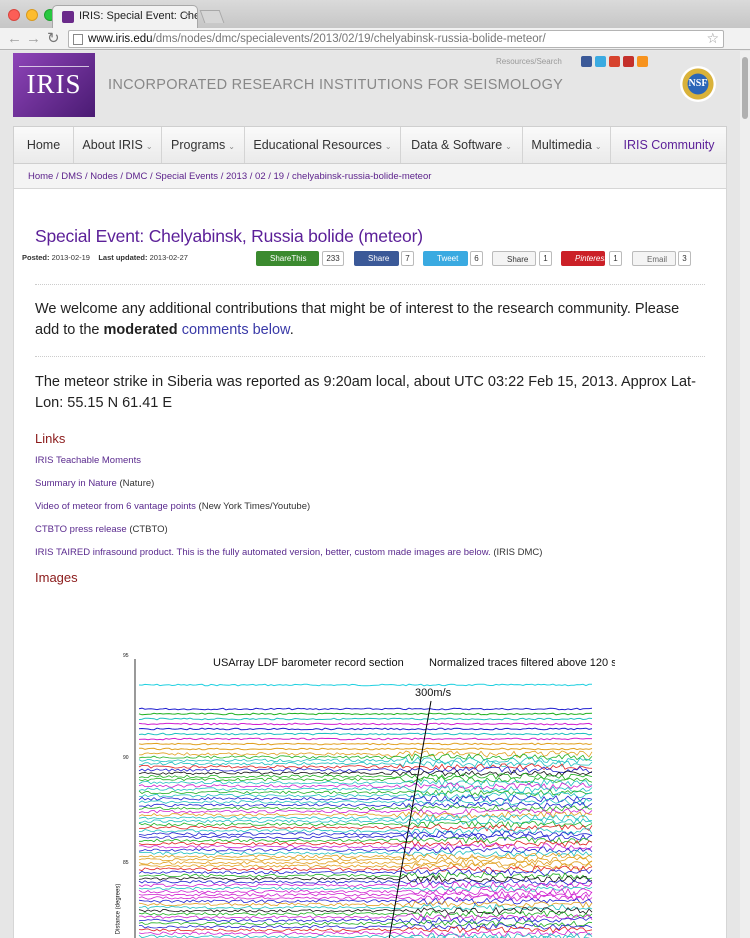  What do you see at coordinates (600, 61) in the screenshot?
I see `twitter-icon` at bounding box center [600, 61].